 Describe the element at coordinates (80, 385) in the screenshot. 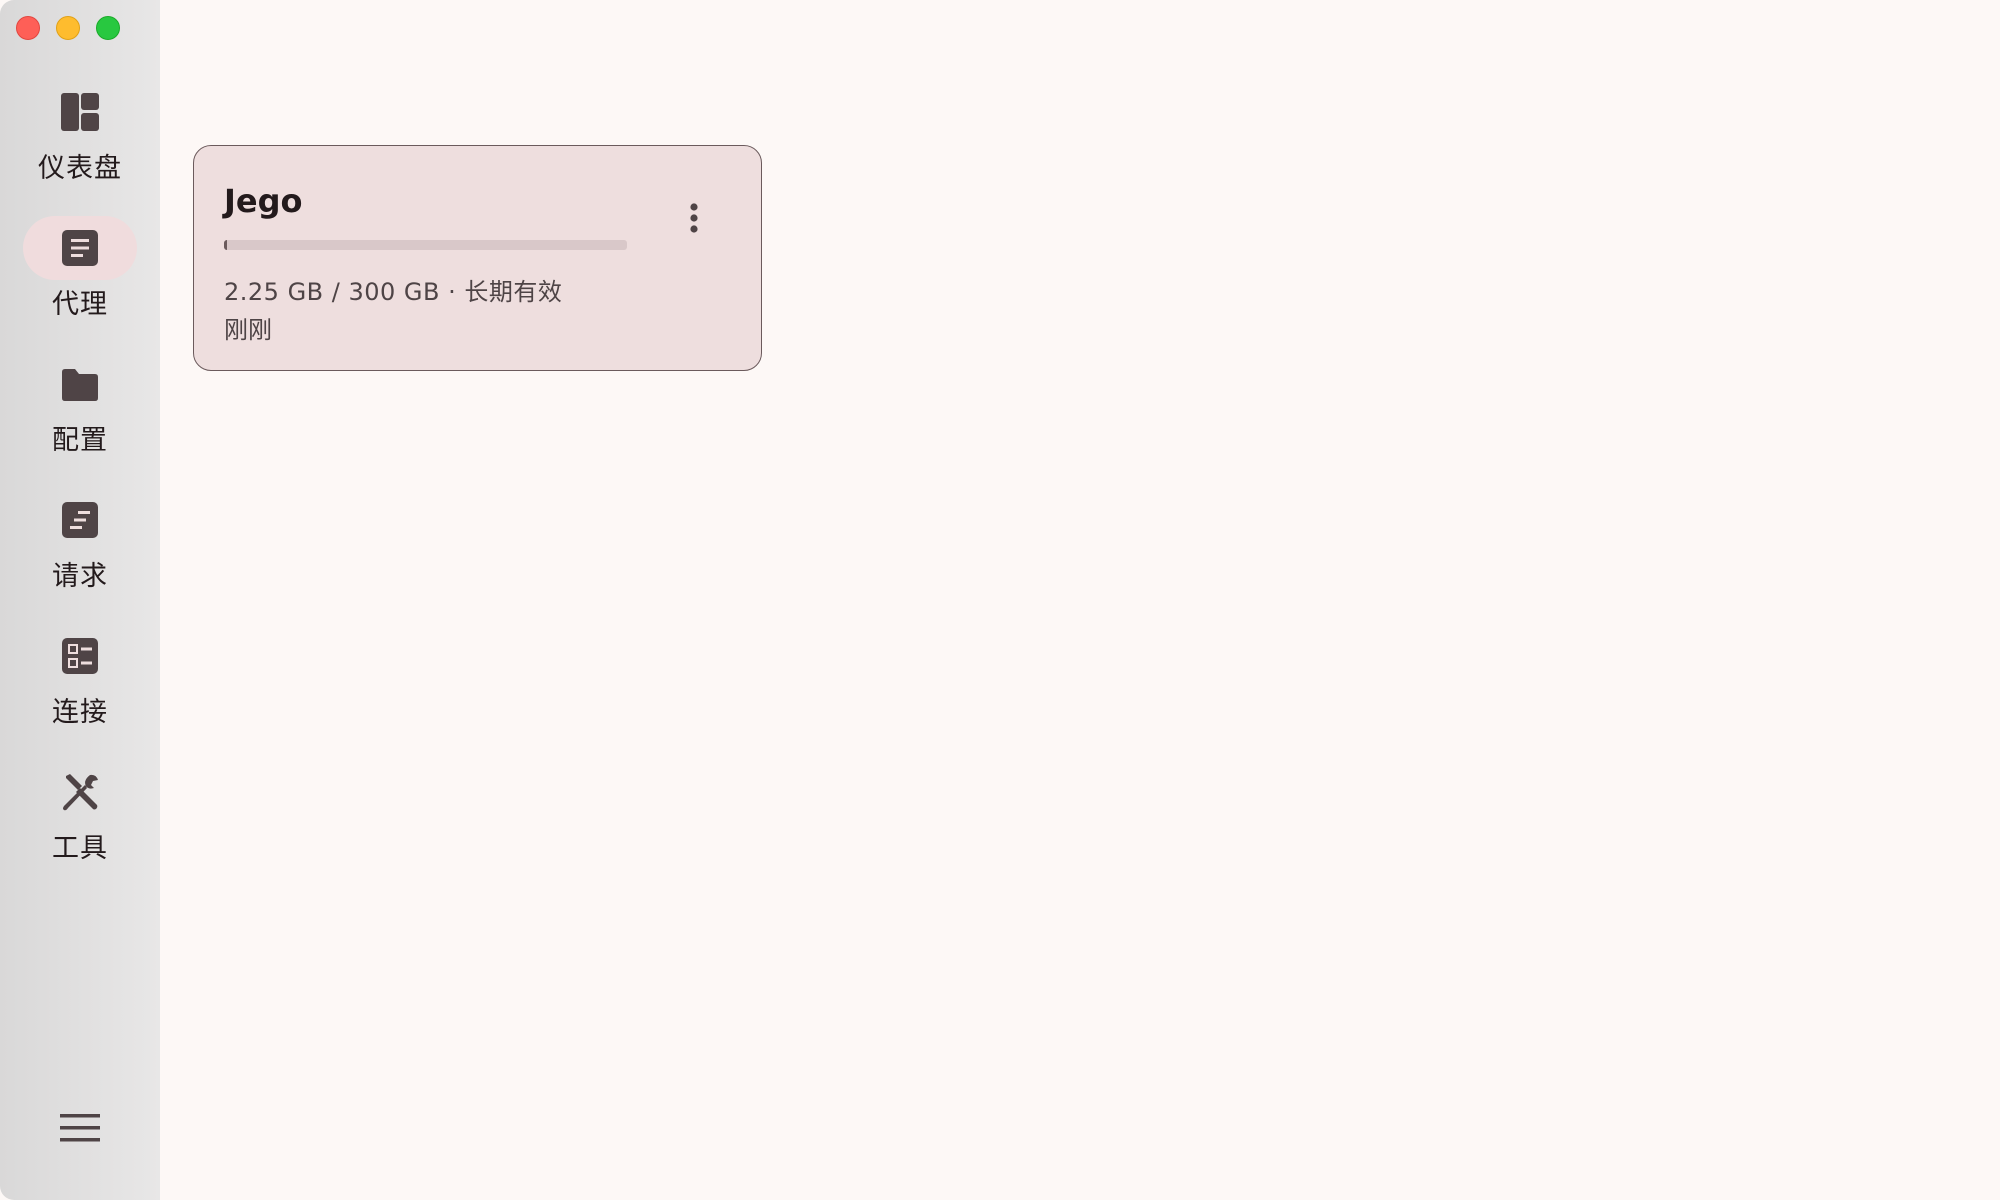

I see `folder-icon` at that location.